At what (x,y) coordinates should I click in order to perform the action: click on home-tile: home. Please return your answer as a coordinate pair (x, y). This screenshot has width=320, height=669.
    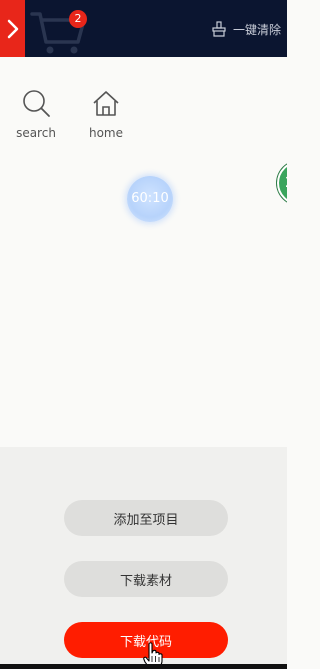
    Looking at the image, I should click on (106, 116).